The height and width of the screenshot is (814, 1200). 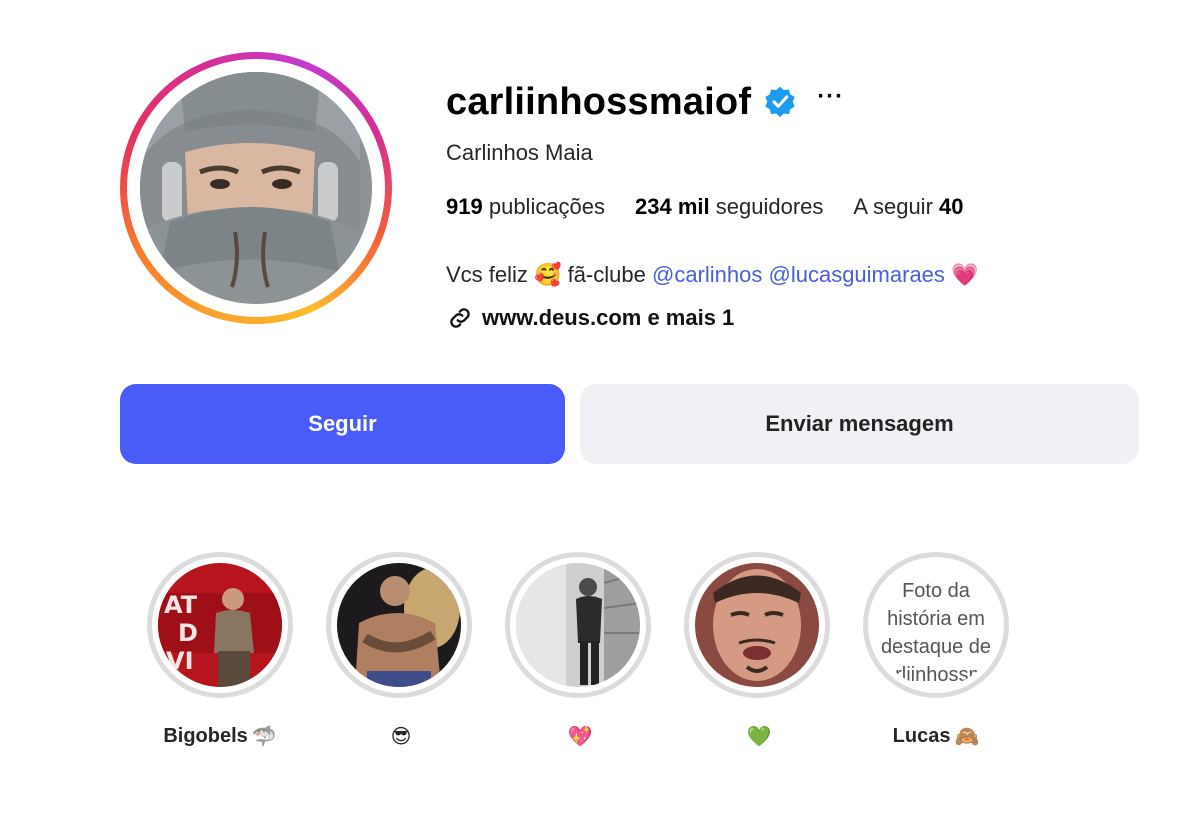 I want to click on highlight-cover-image: AT D VI, so click(x=220, y=625).